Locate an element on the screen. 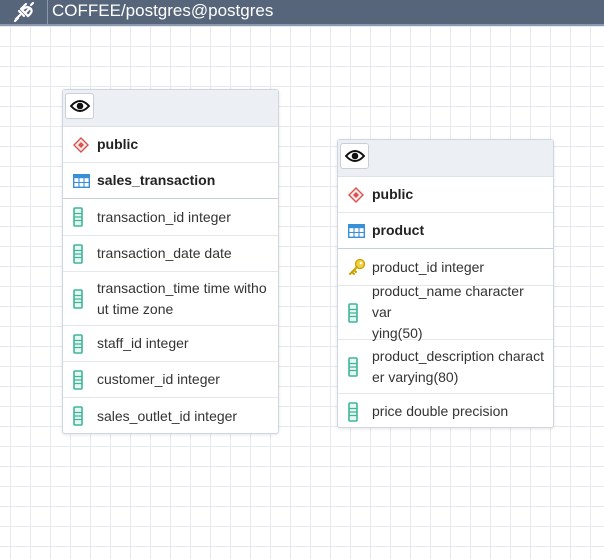  column-row: staff_id integer is located at coordinates (170, 344).